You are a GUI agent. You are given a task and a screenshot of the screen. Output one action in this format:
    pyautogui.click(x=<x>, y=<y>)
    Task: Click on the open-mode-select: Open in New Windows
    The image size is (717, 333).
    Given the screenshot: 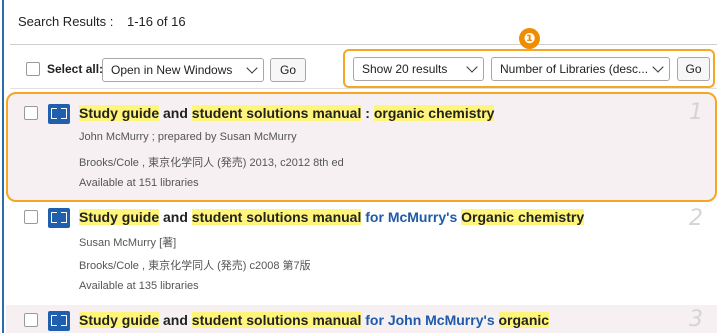 What is the action you would take?
    pyautogui.click(x=183, y=70)
    